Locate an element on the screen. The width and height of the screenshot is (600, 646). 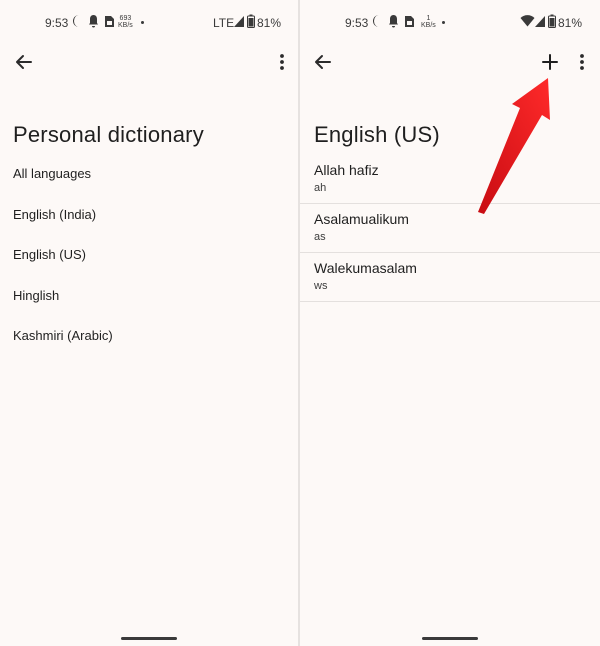
dictionary-word: Allah hafiz is located at coordinates (346, 170).